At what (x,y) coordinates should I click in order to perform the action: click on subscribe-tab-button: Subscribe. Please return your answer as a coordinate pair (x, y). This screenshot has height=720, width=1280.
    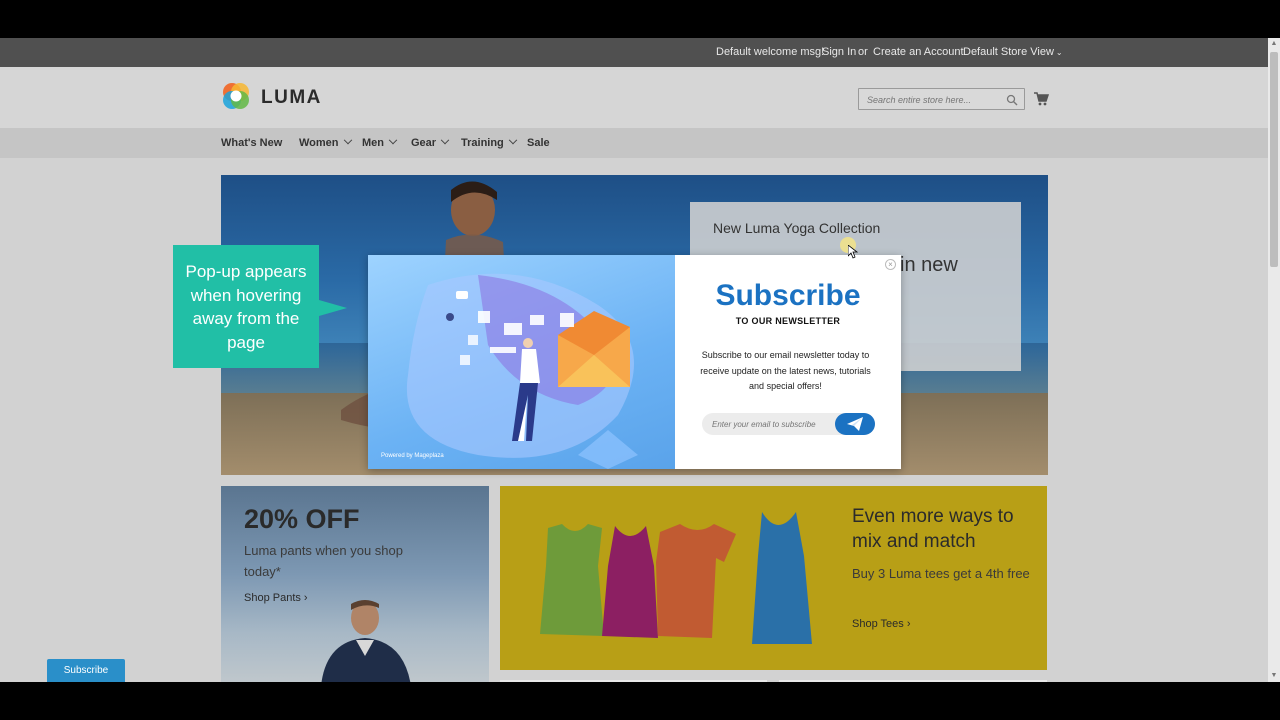
    Looking at the image, I should click on (86, 670).